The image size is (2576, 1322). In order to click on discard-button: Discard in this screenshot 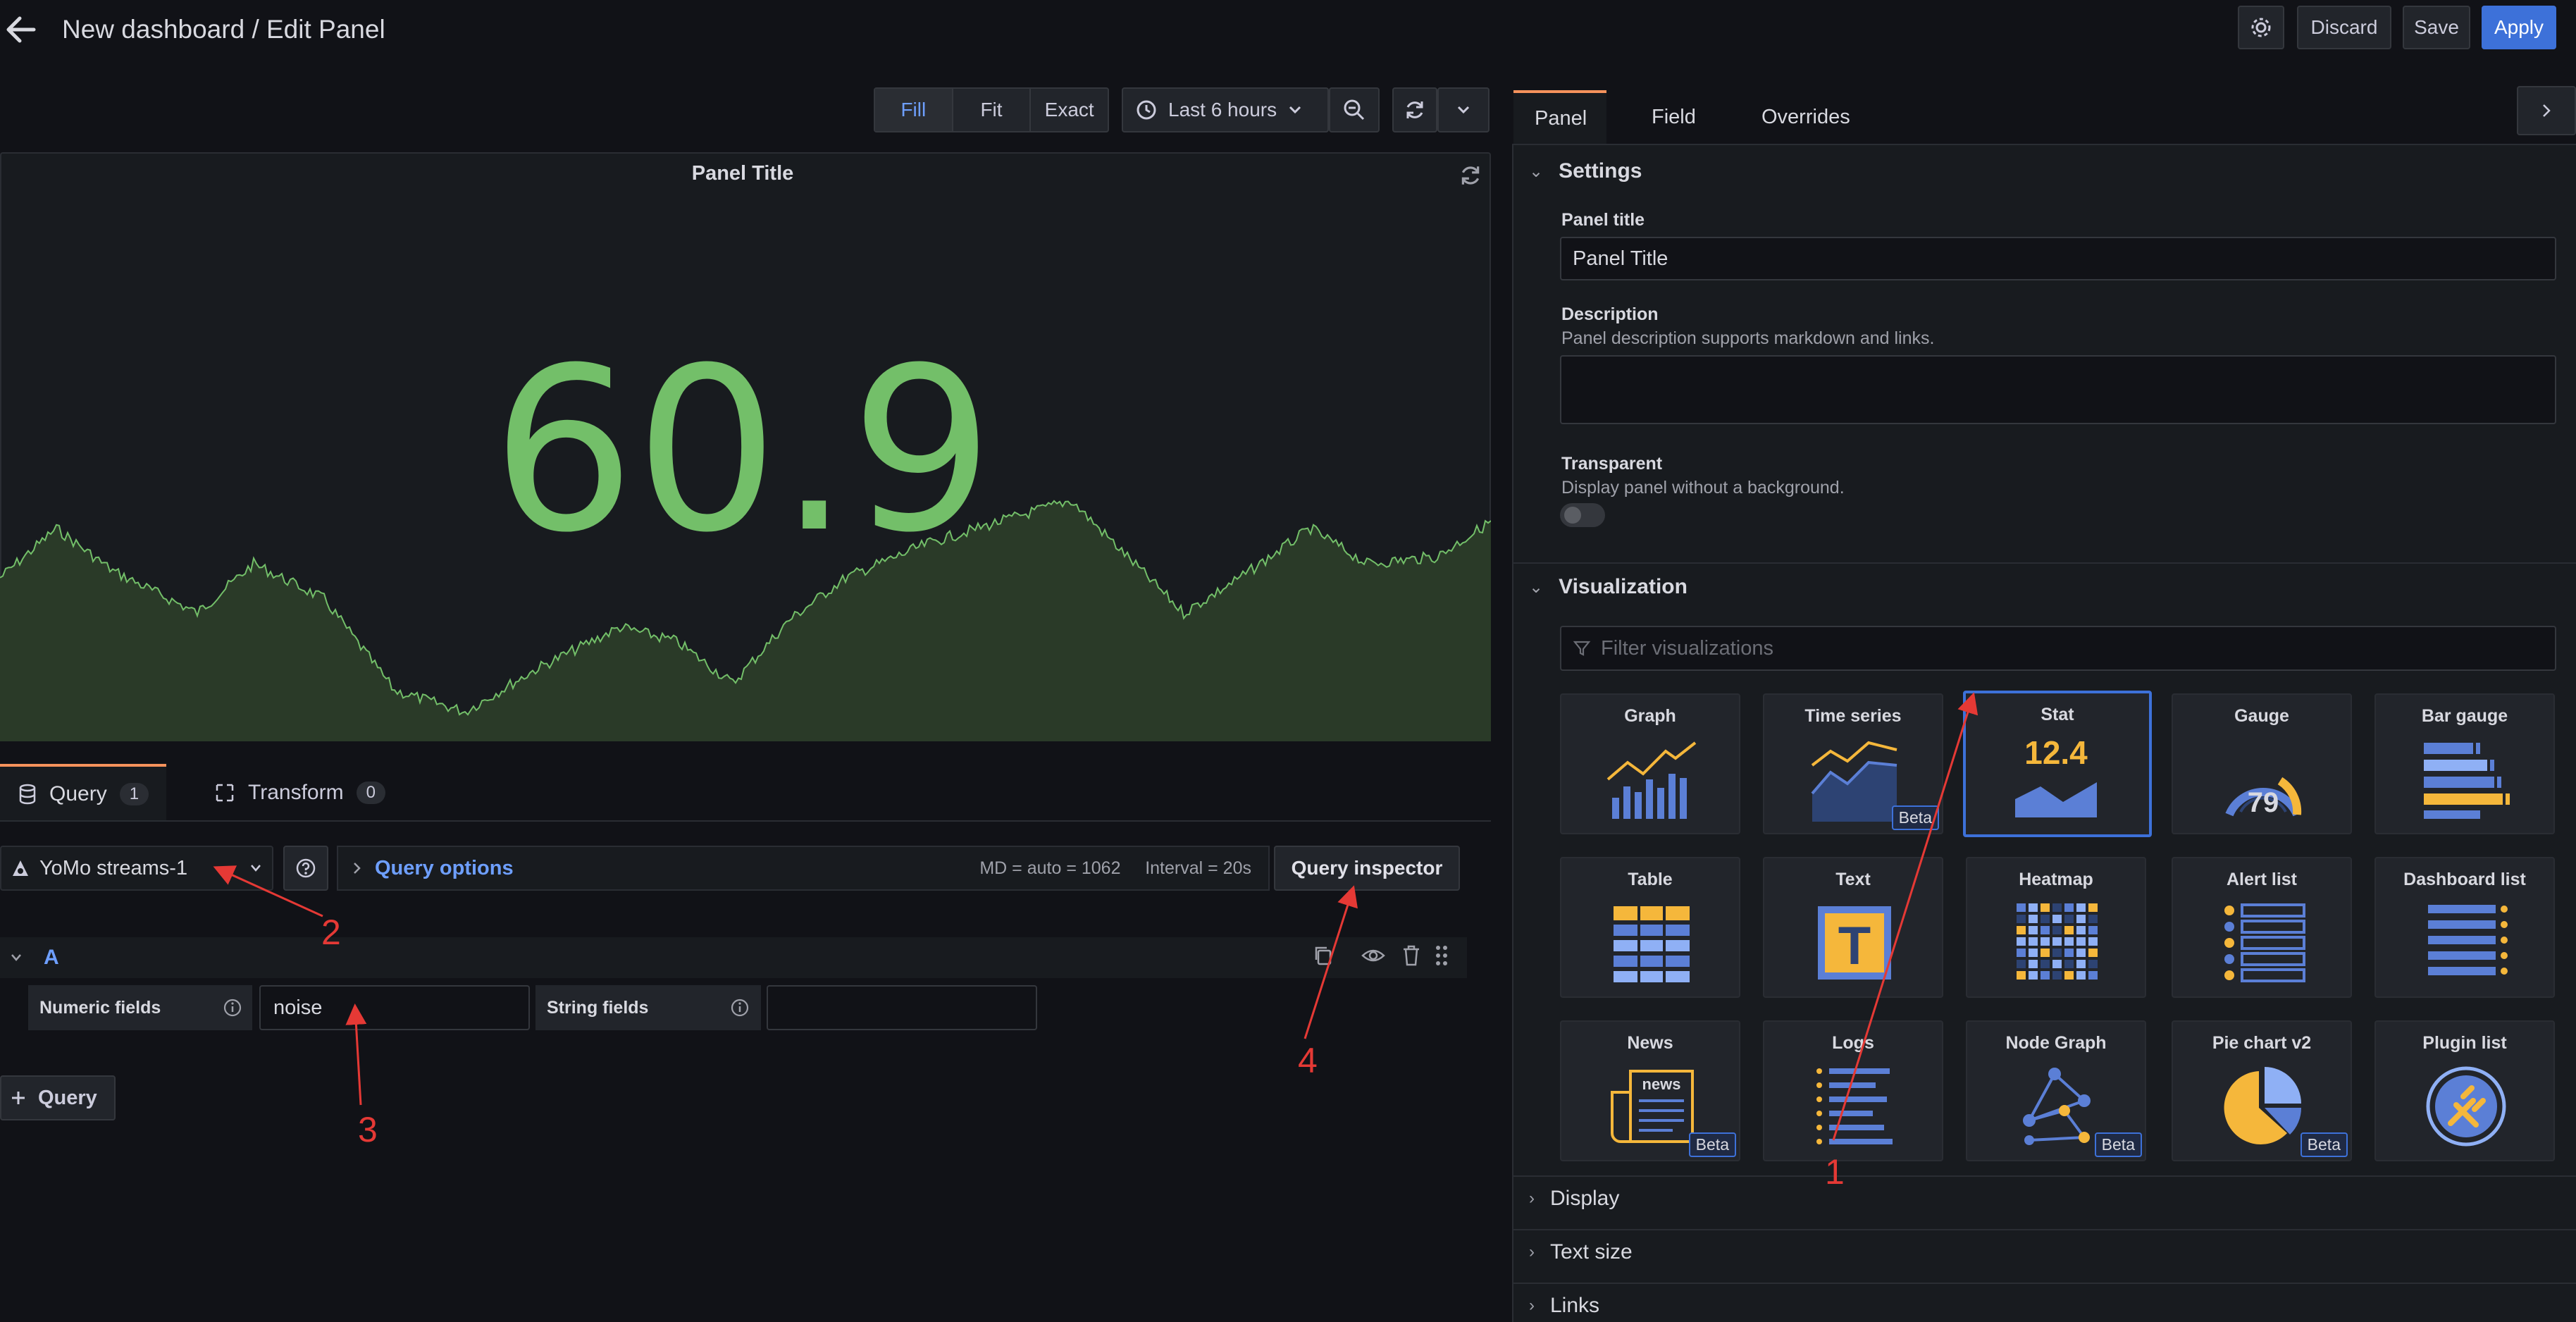, I will do `click(2344, 28)`.